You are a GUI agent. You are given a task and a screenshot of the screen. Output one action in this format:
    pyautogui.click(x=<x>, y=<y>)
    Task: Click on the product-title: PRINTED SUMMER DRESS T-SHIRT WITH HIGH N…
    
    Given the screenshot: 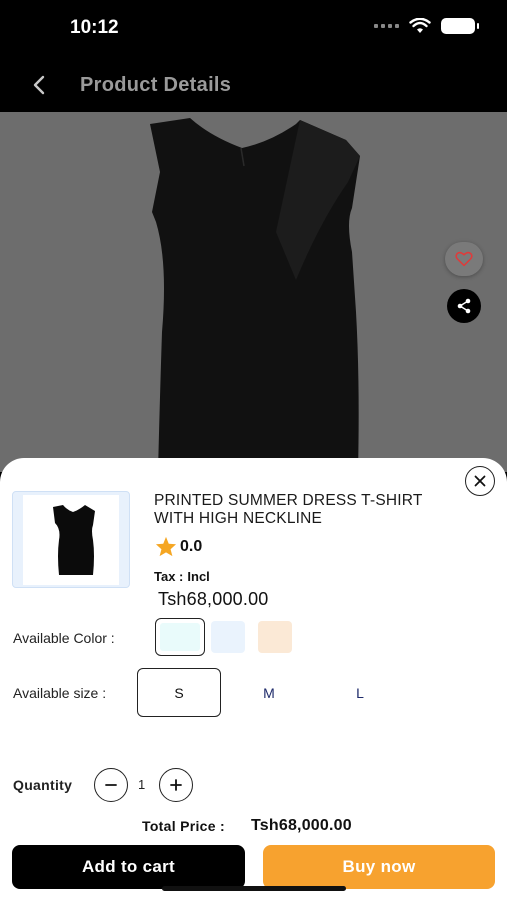 What is the action you would take?
    pyautogui.click(x=288, y=509)
    